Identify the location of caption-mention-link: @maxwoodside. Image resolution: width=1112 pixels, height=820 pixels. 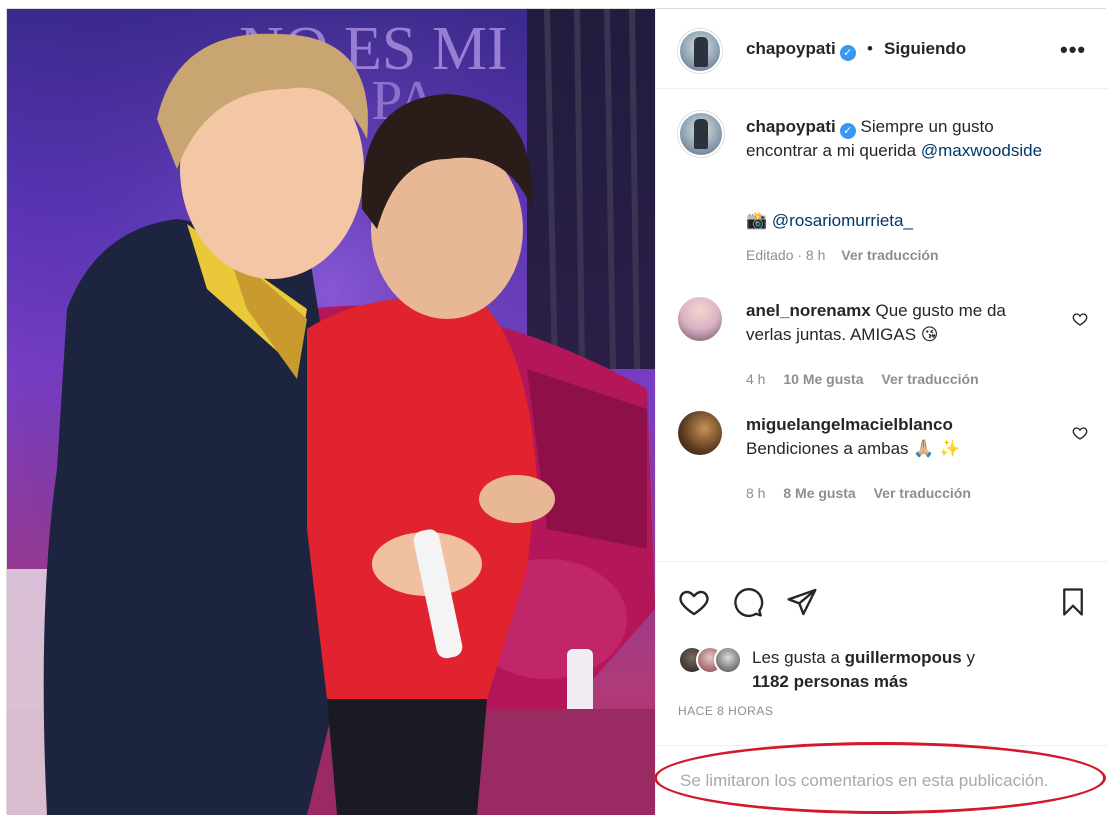
(981, 150).